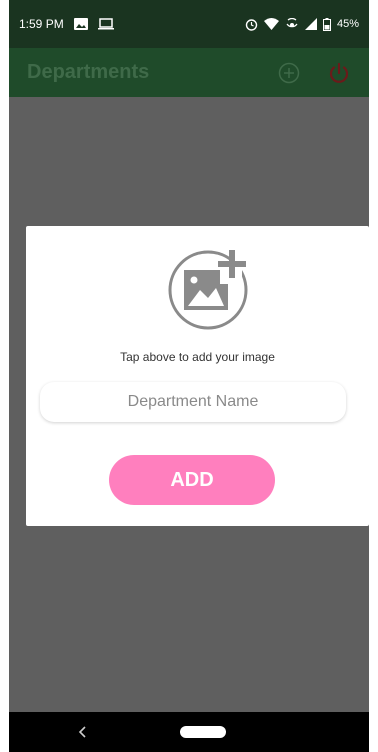  I want to click on status-time: 1:59 PM, so click(41, 24).